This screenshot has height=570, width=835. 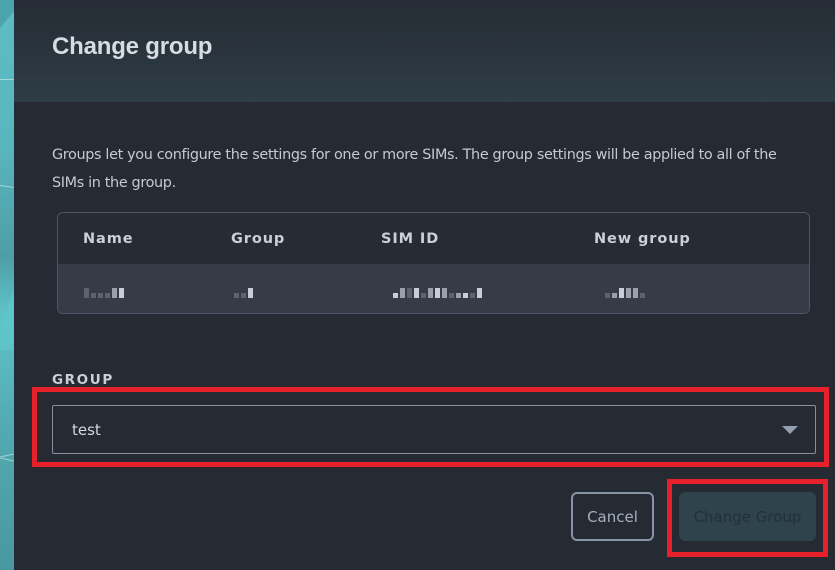 I want to click on change-group-button: Change Group, so click(x=747, y=516).